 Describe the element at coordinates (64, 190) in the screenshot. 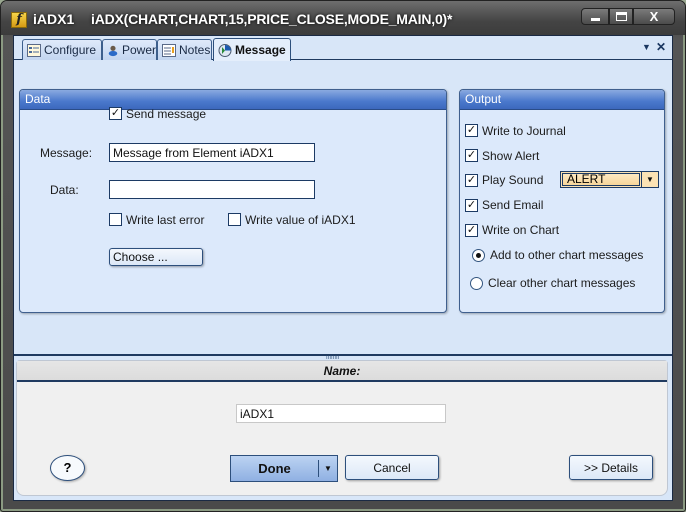

I see `data-label: Data:` at that location.